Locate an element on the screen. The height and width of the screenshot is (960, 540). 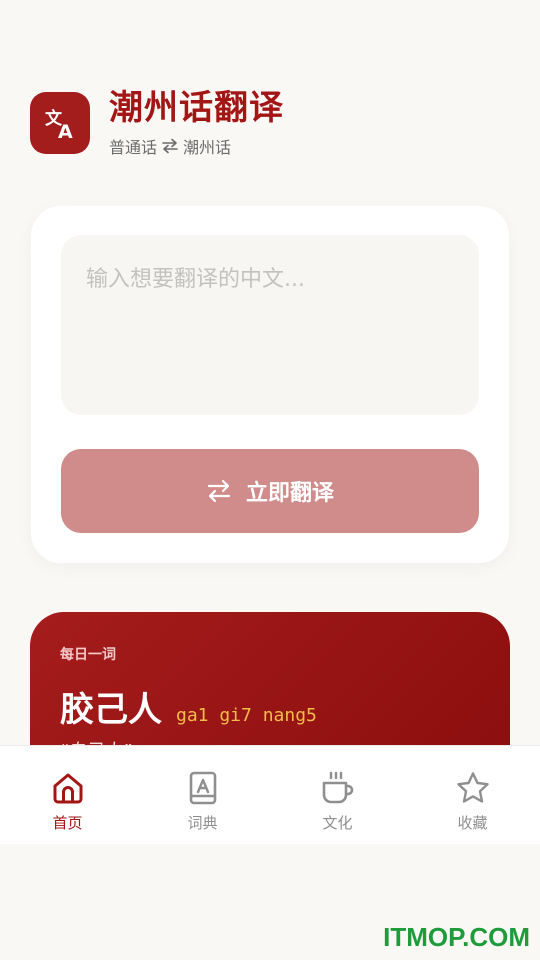
nav-item-culture: 文化 is located at coordinates (337, 795).